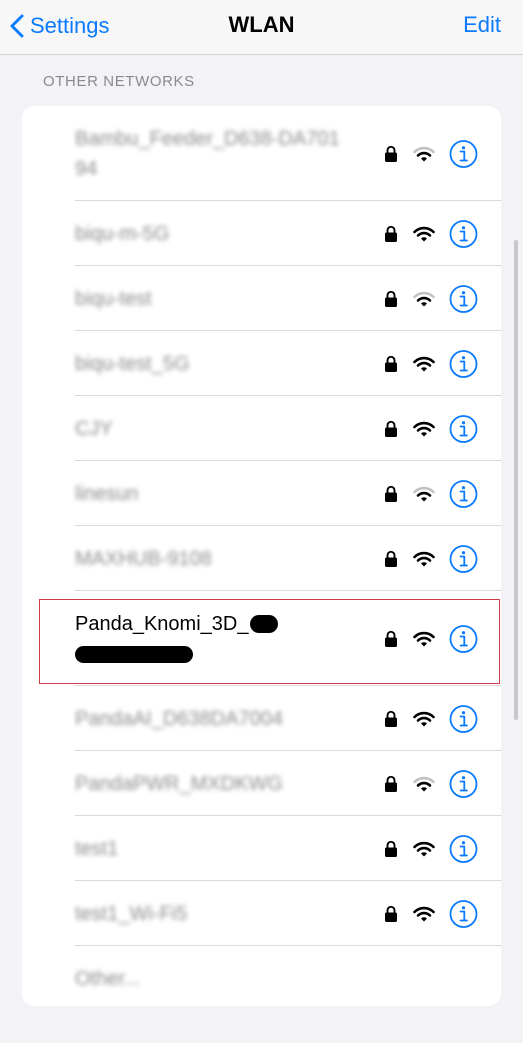 The width and height of the screenshot is (523, 1043). Describe the element at coordinates (210, 429) in the screenshot. I see `network-name: CJY` at that location.